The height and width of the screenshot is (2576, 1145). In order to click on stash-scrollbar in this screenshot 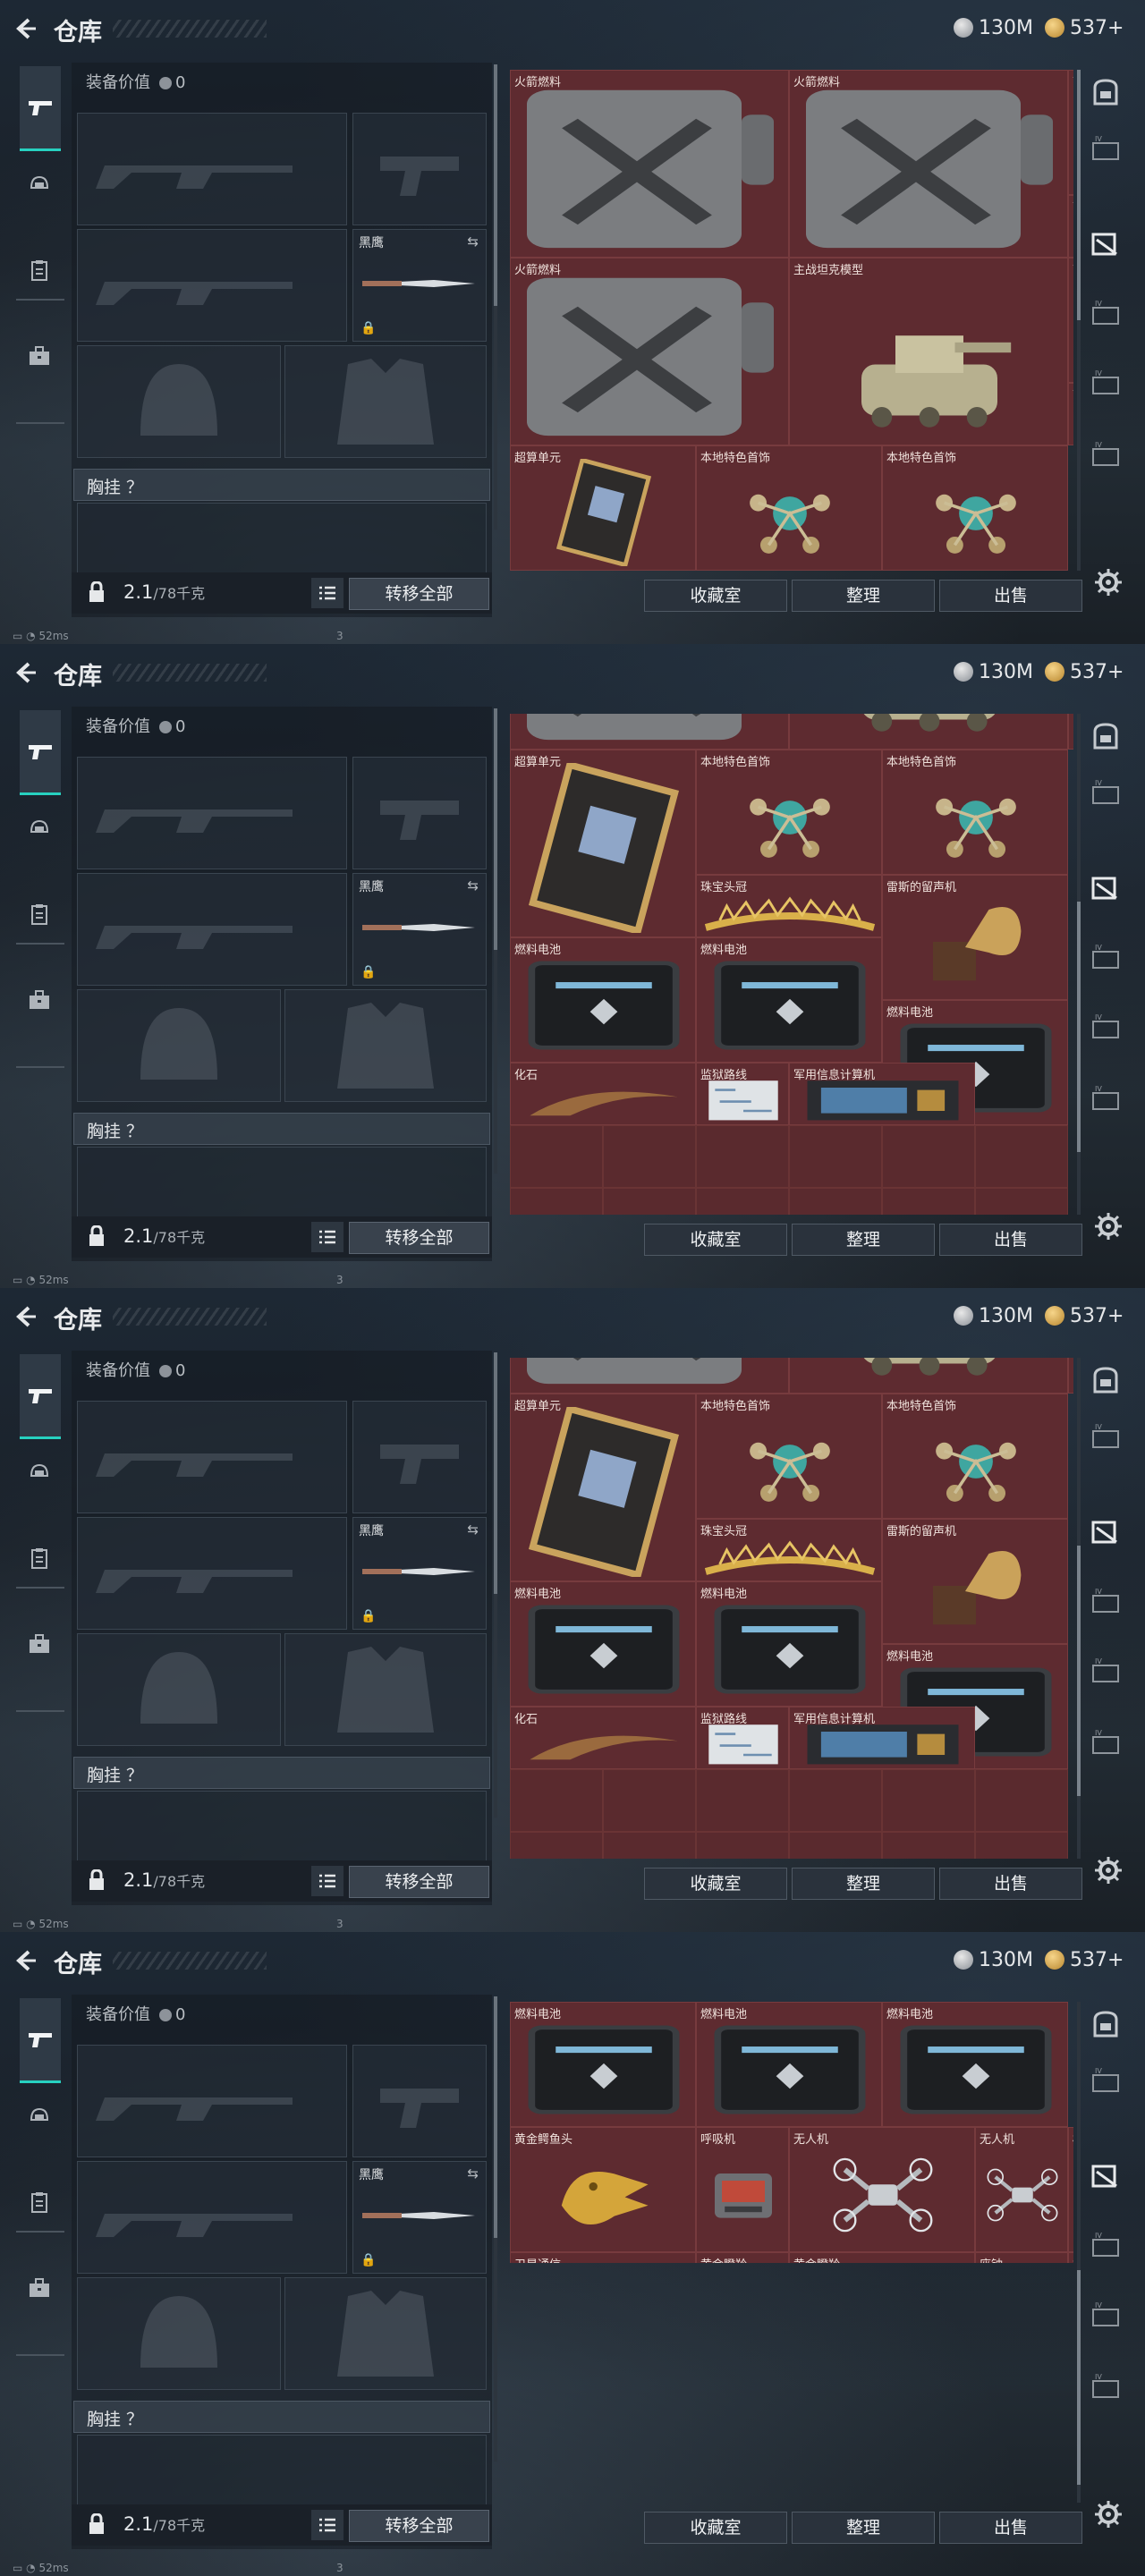, I will do `click(1079, 1608)`.